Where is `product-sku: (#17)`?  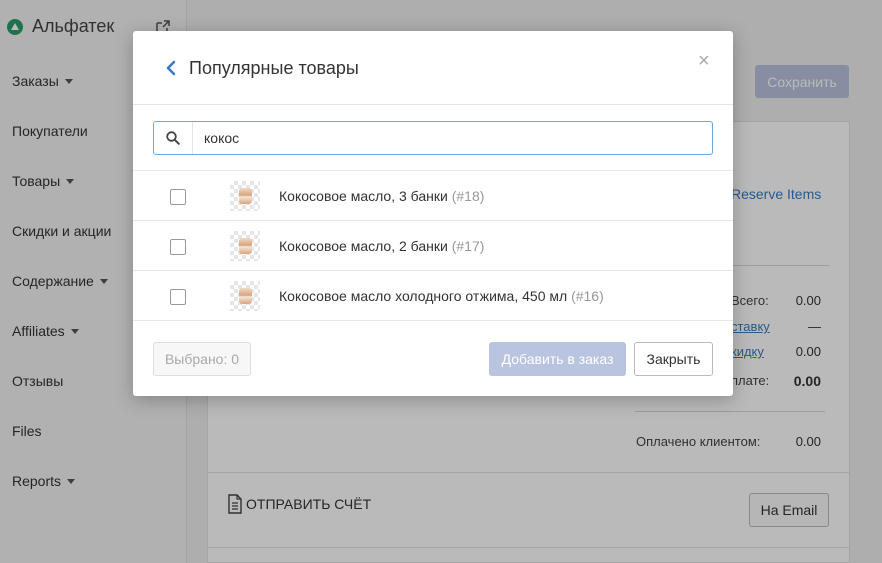
product-sku: (#17) is located at coordinates (468, 246).